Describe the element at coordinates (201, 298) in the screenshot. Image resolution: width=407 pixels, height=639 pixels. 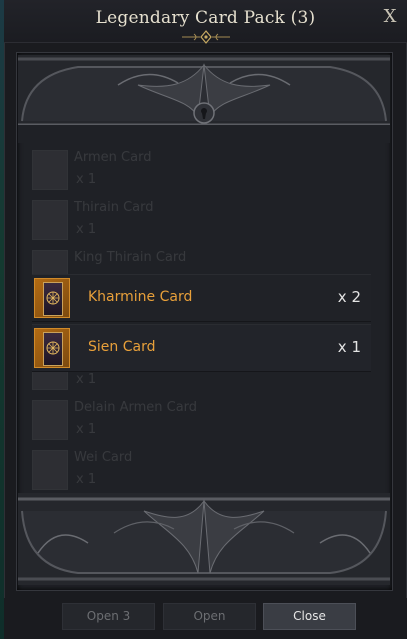
I see `card-row-kharmine: Kharmine Card x 2` at that location.